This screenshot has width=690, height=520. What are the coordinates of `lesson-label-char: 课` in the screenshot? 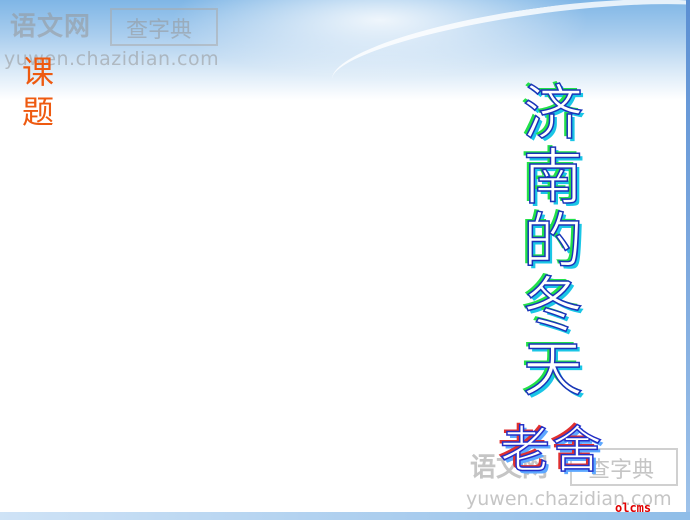 It's located at (37, 72).